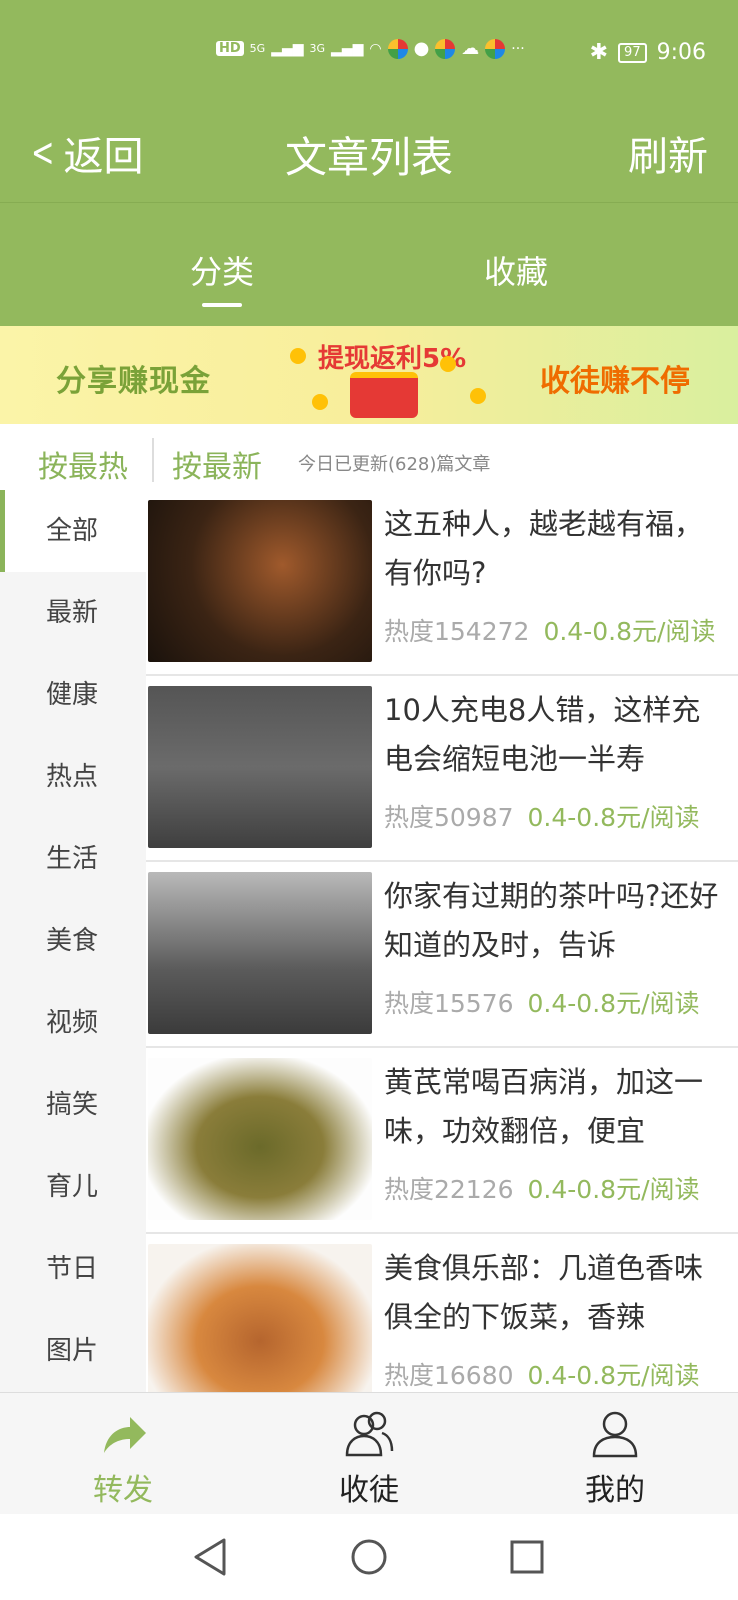  Describe the element at coordinates (394, 464) in the screenshot. I see `update-count-text: 今日已更新(628)篇文章` at that location.